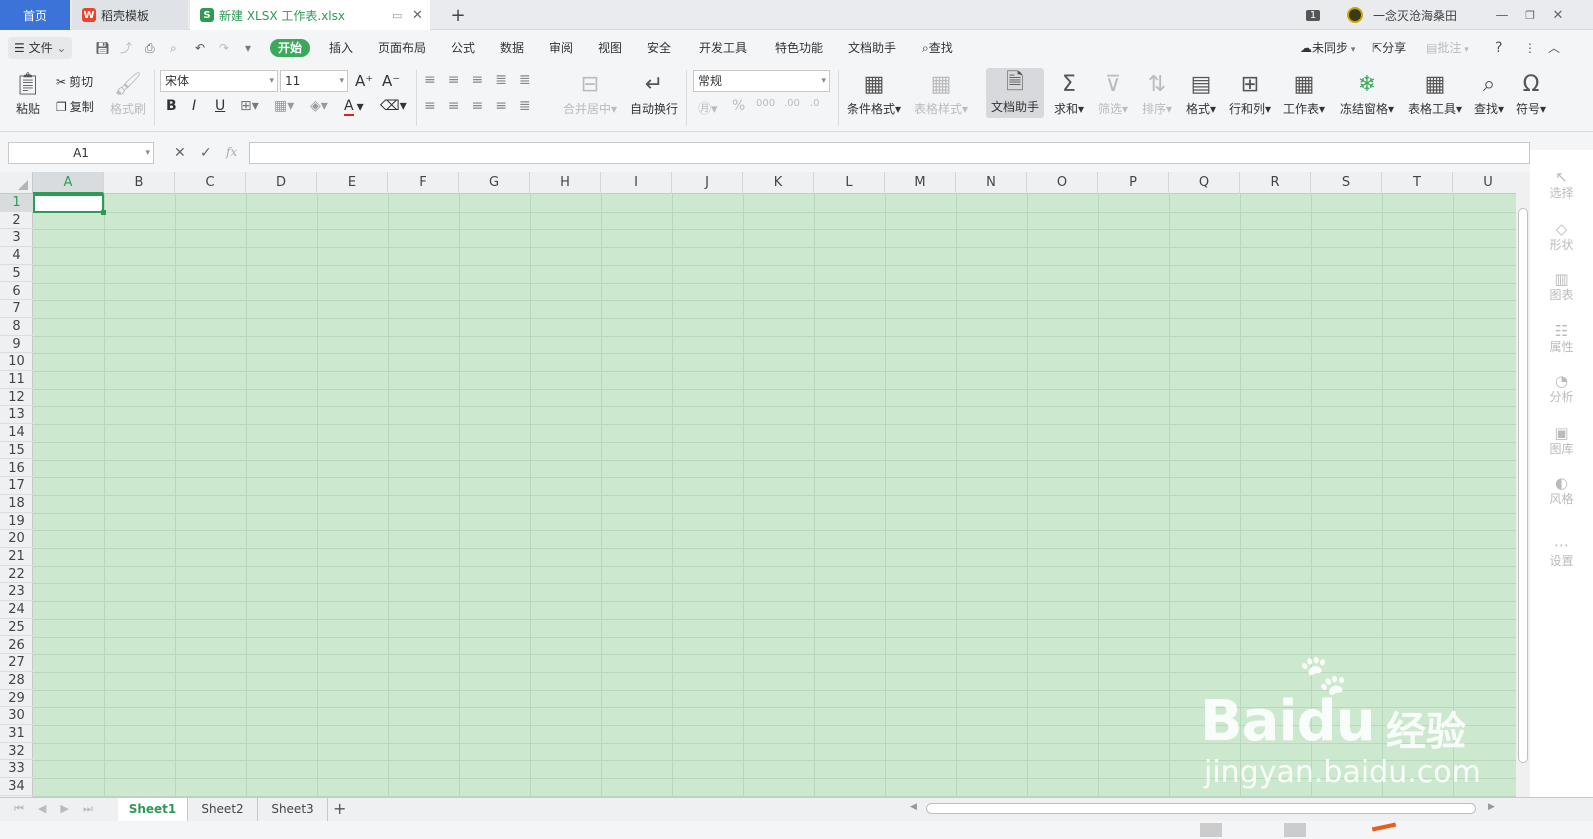 The image size is (1593, 839). I want to click on sync-status: ☁未同步 ▾, so click(1327, 48).